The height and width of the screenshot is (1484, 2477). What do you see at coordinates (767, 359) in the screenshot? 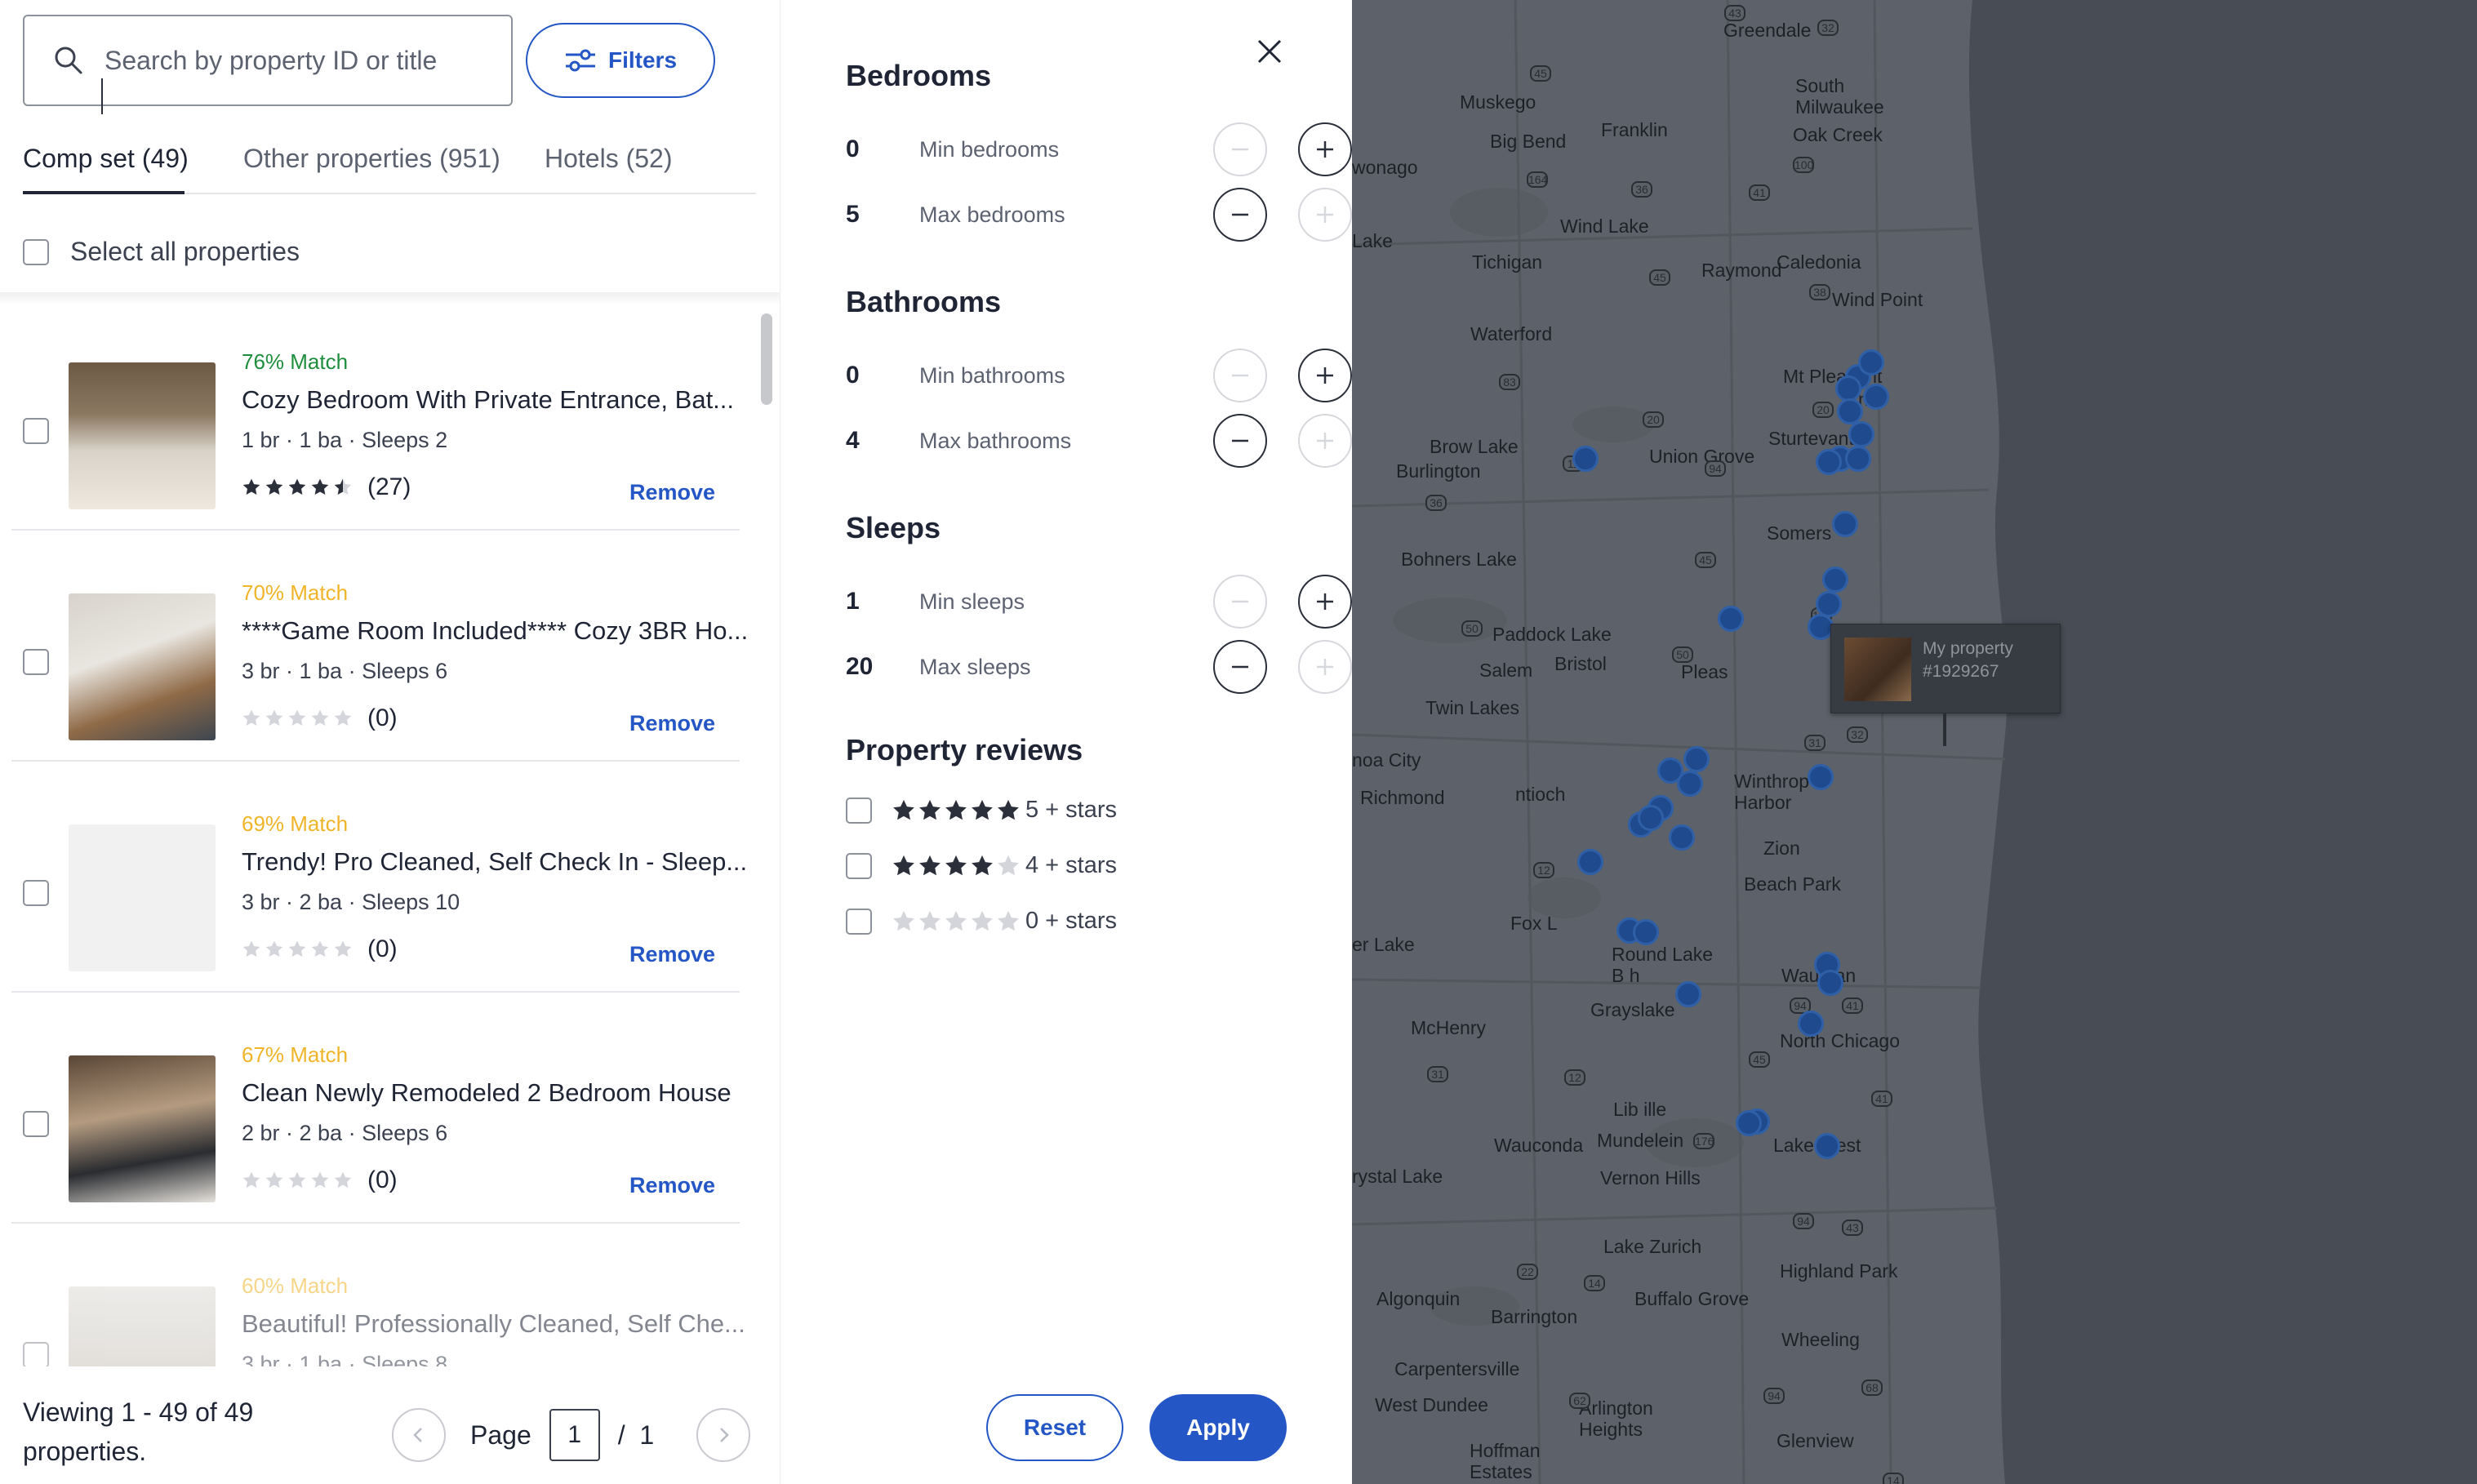
I see `list-scrollbar` at bounding box center [767, 359].